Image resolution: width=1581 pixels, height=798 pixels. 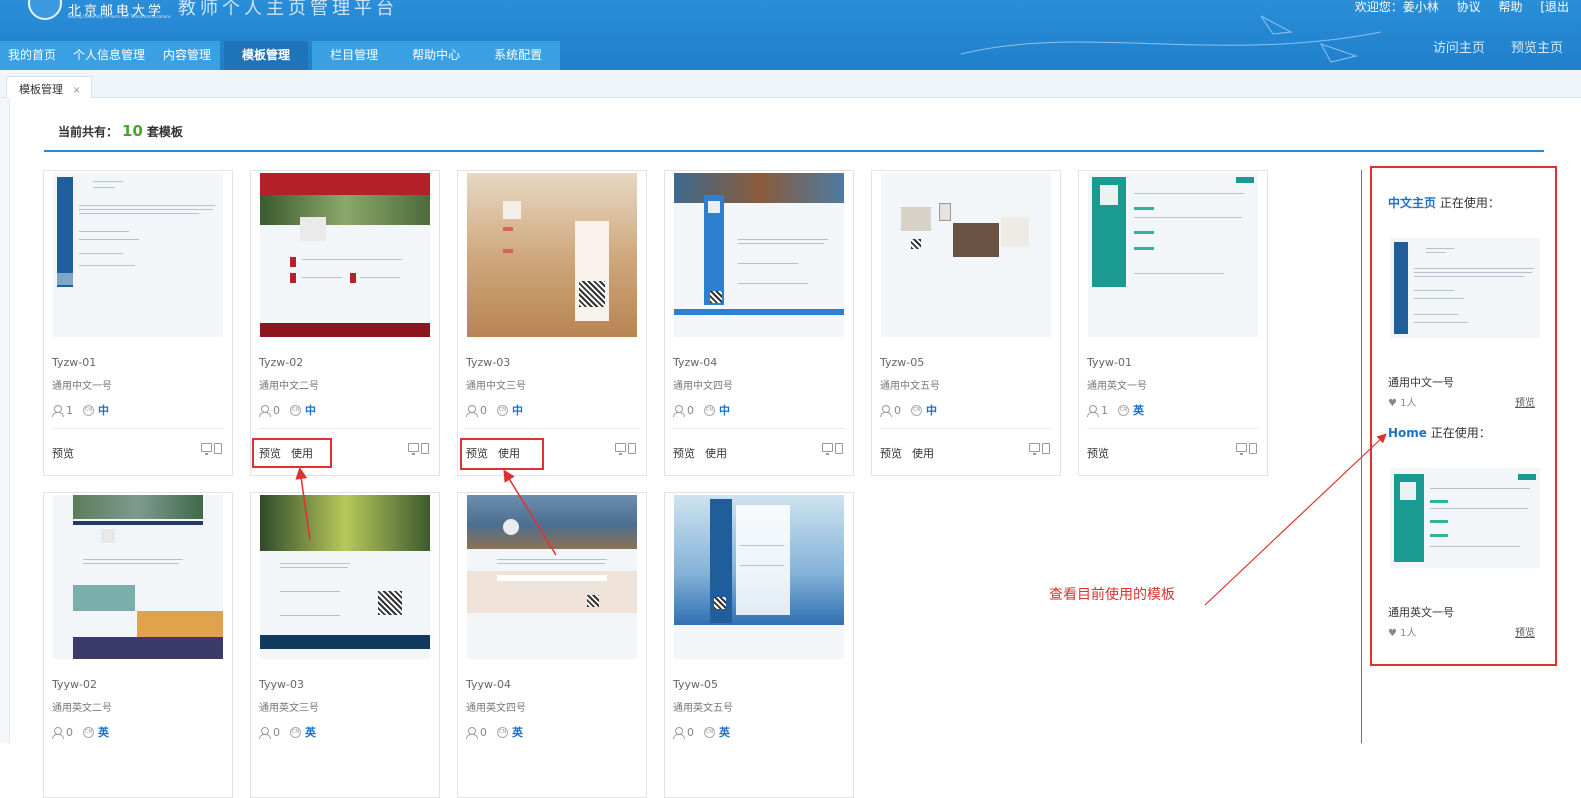 I want to click on cn-preview-link: 预览, so click(x=1525, y=401).